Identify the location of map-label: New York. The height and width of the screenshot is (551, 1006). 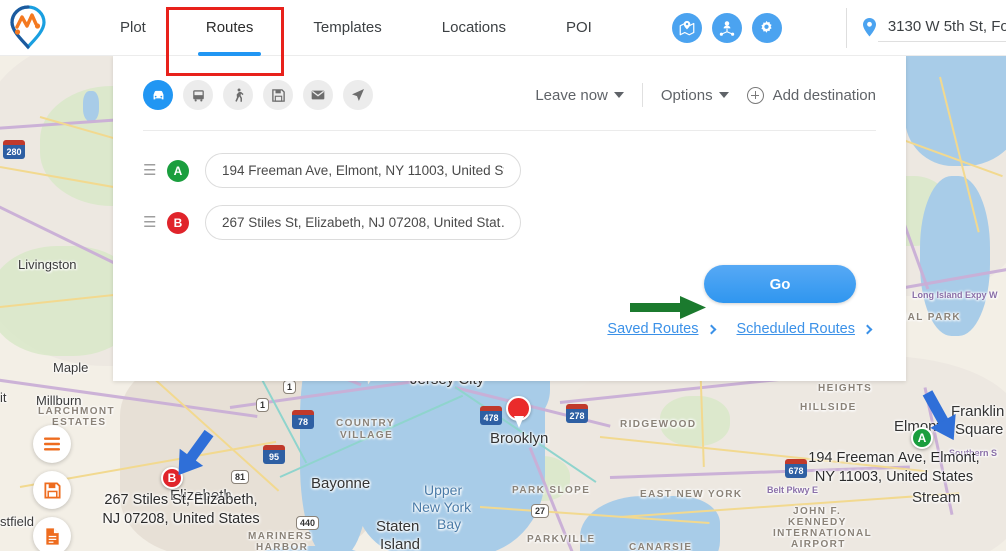
(442, 507).